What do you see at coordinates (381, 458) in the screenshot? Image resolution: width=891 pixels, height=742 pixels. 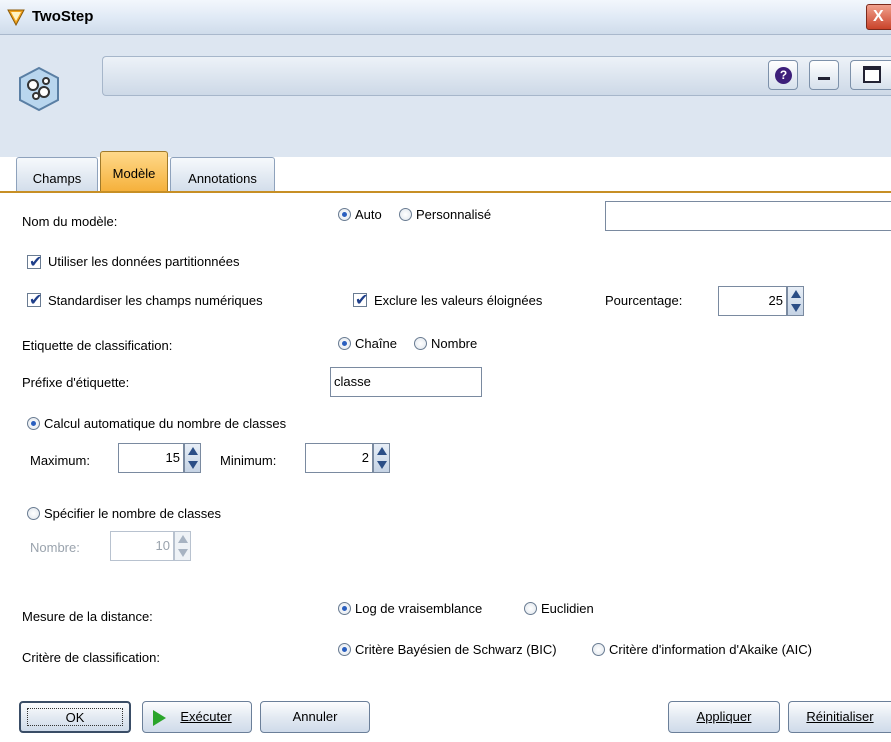 I see `minimum-spinner` at bounding box center [381, 458].